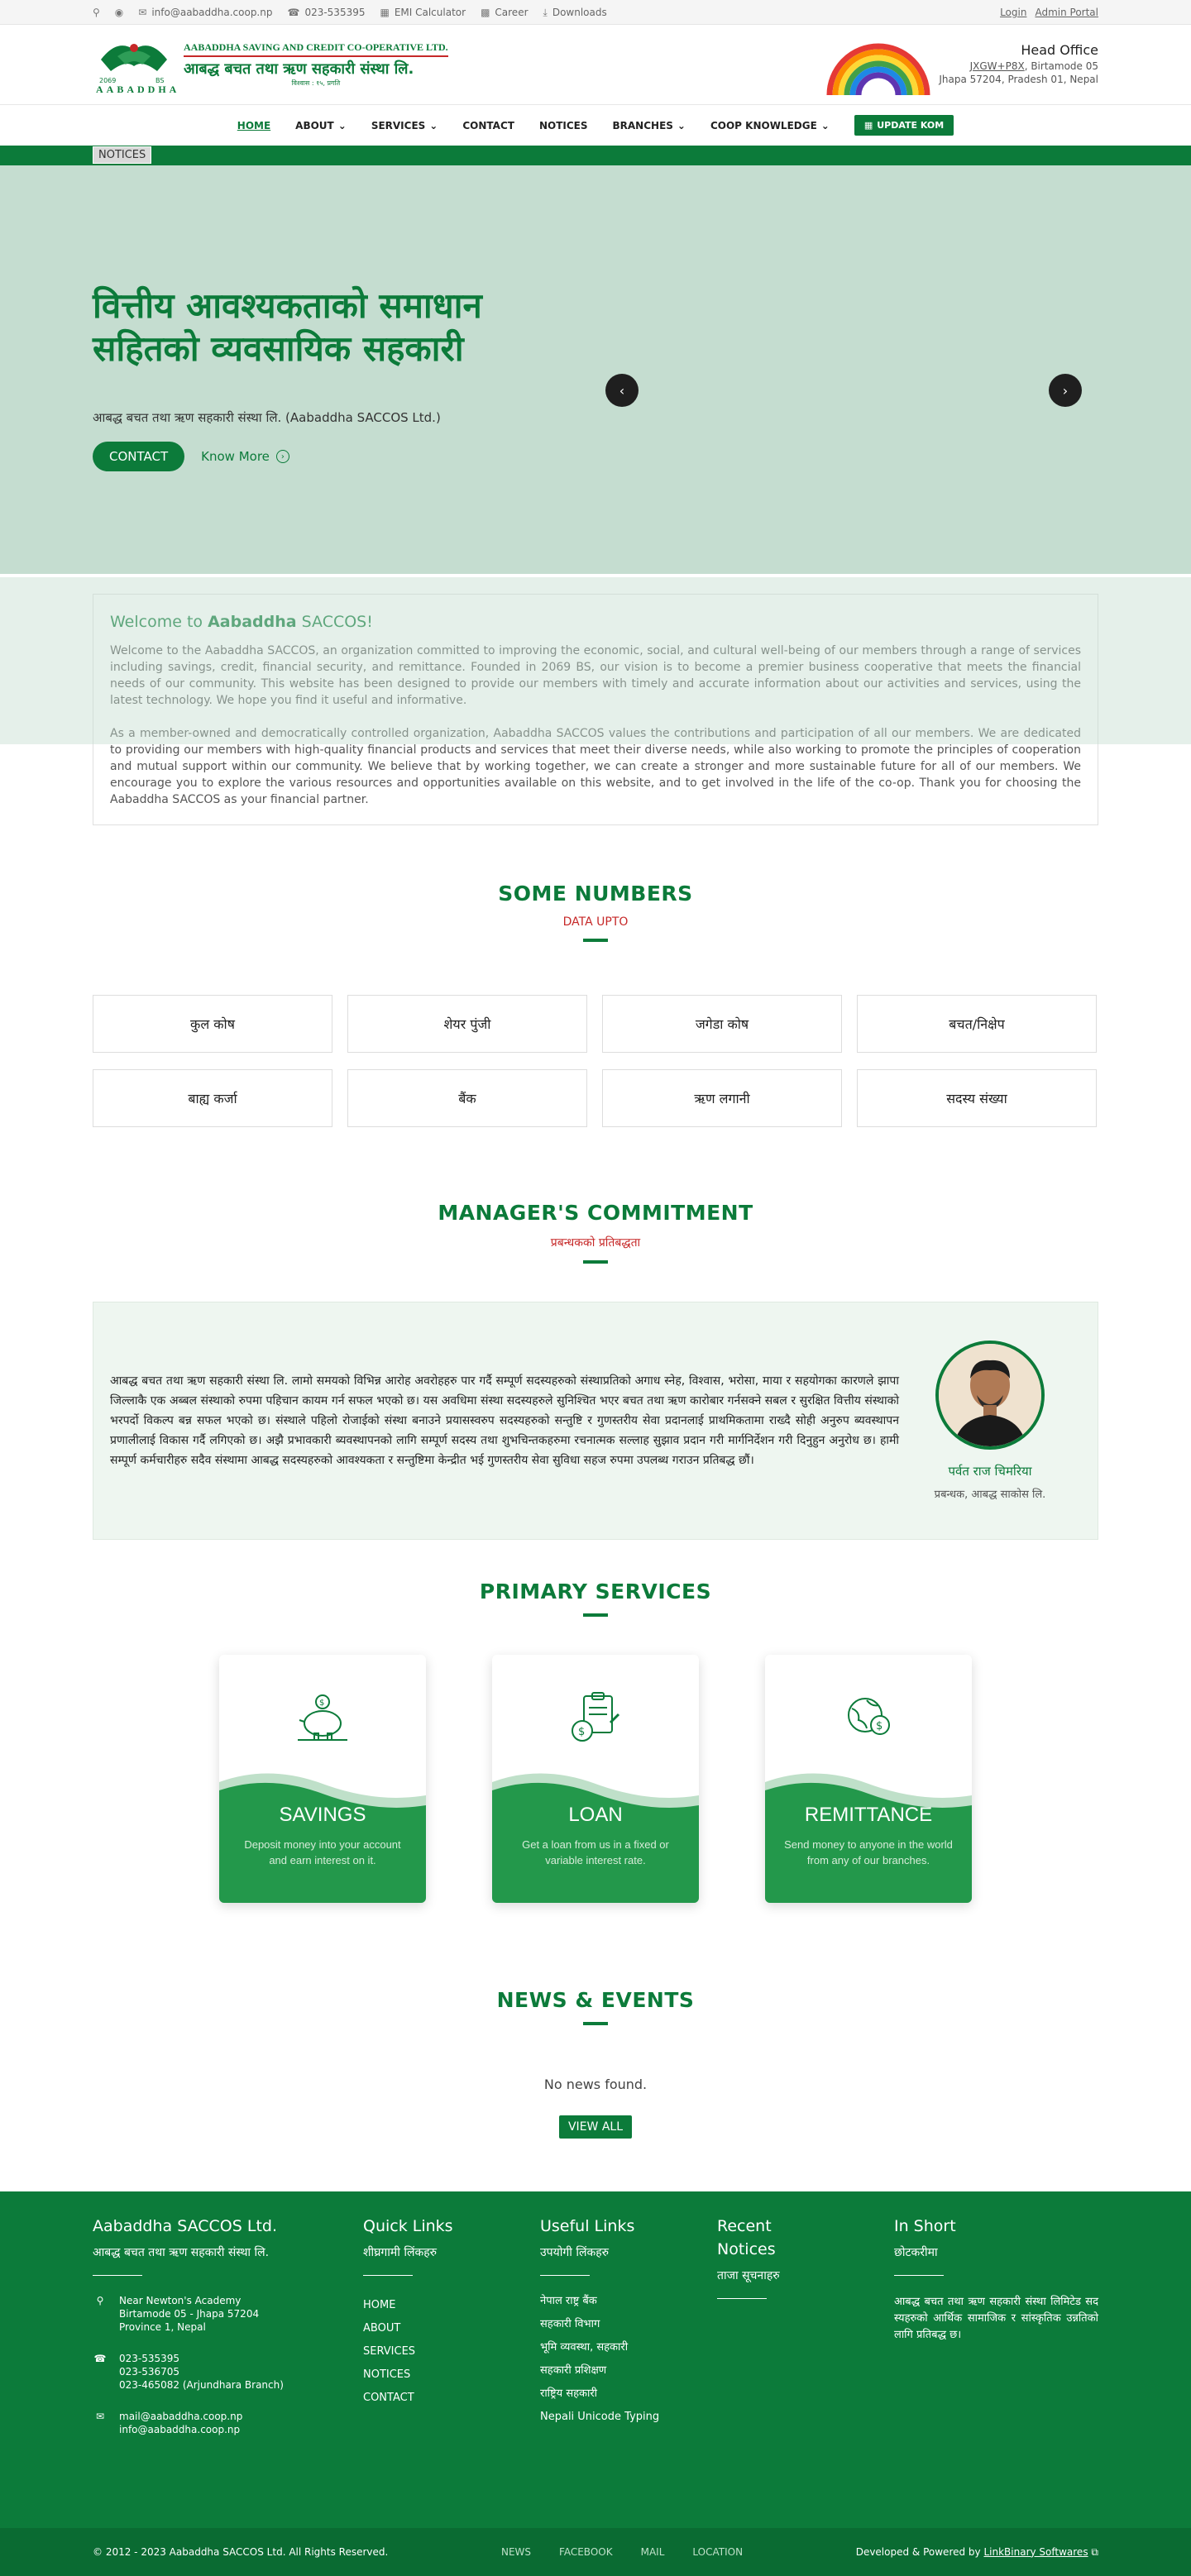 This screenshot has width=1191, height=2576. I want to click on bottom-link-location: LOCATION, so click(717, 2552).